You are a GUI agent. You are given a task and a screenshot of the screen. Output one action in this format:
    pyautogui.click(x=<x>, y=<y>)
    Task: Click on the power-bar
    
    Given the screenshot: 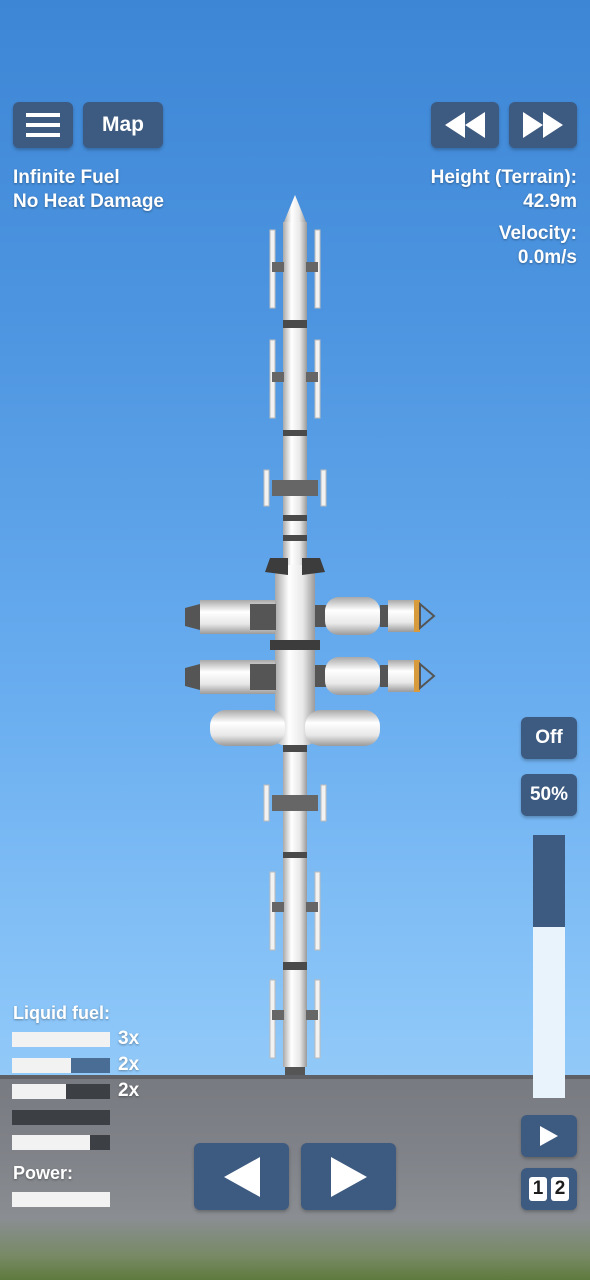 What is the action you would take?
    pyautogui.click(x=61, y=1199)
    